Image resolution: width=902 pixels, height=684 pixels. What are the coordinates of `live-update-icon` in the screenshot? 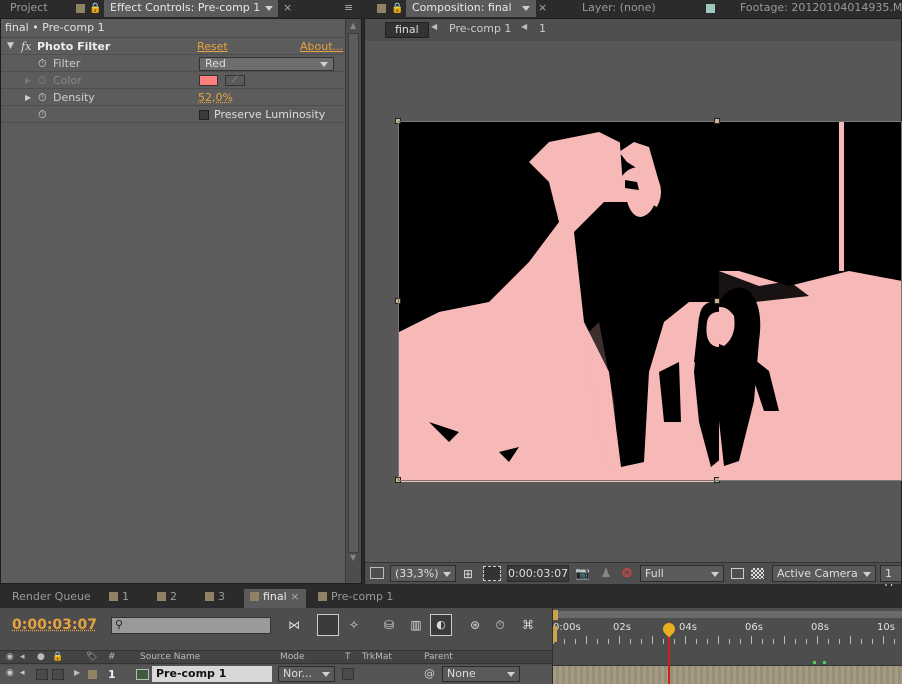 It's located at (328, 625).